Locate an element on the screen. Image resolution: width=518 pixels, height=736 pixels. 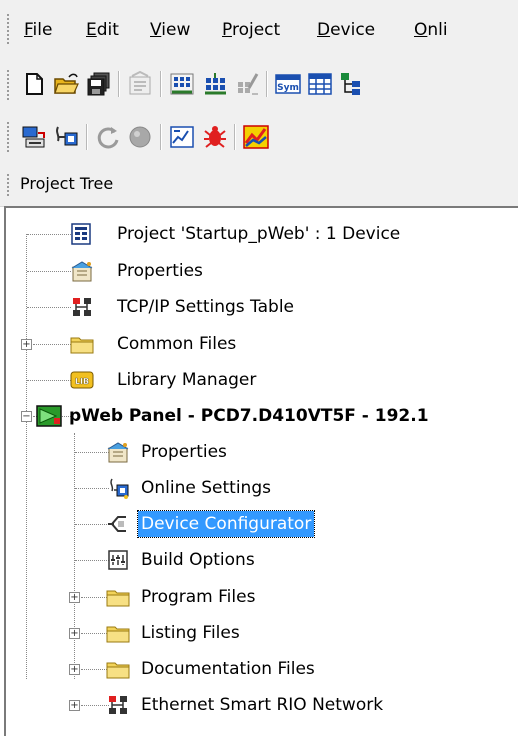
tree-item-ethernet-network: Ethernet Smart RIO Network is located at coordinates (306, 705).